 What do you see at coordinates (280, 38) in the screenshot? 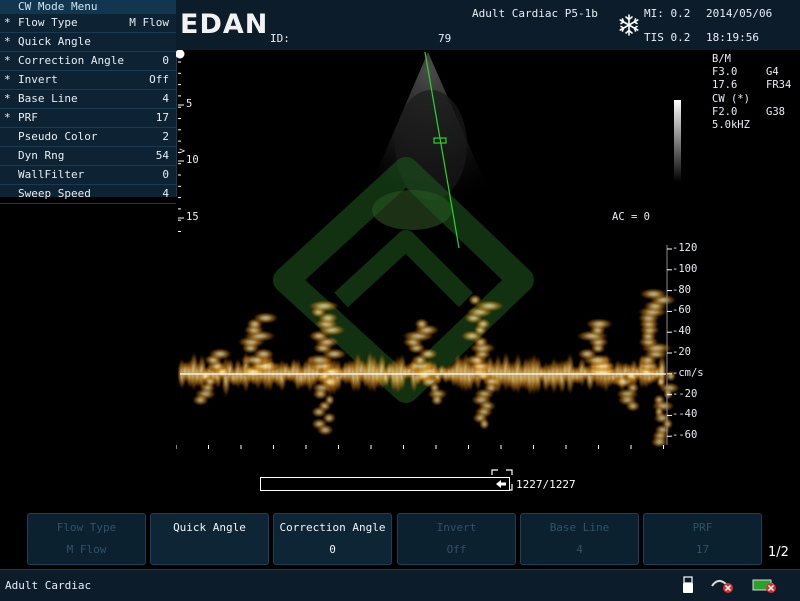
I see `patient-id-label: ID:` at bounding box center [280, 38].